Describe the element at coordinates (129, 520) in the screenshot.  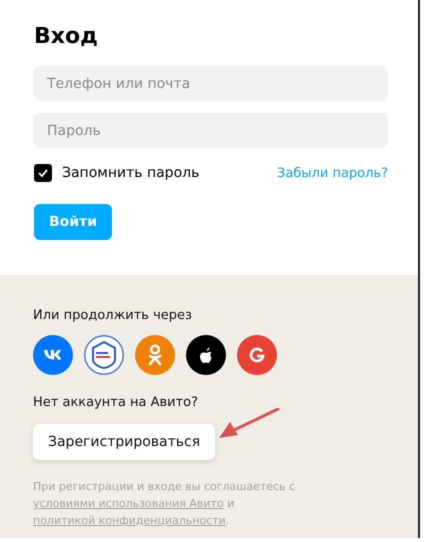
I see `legal-link: политикой конфиденциальности` at that location.